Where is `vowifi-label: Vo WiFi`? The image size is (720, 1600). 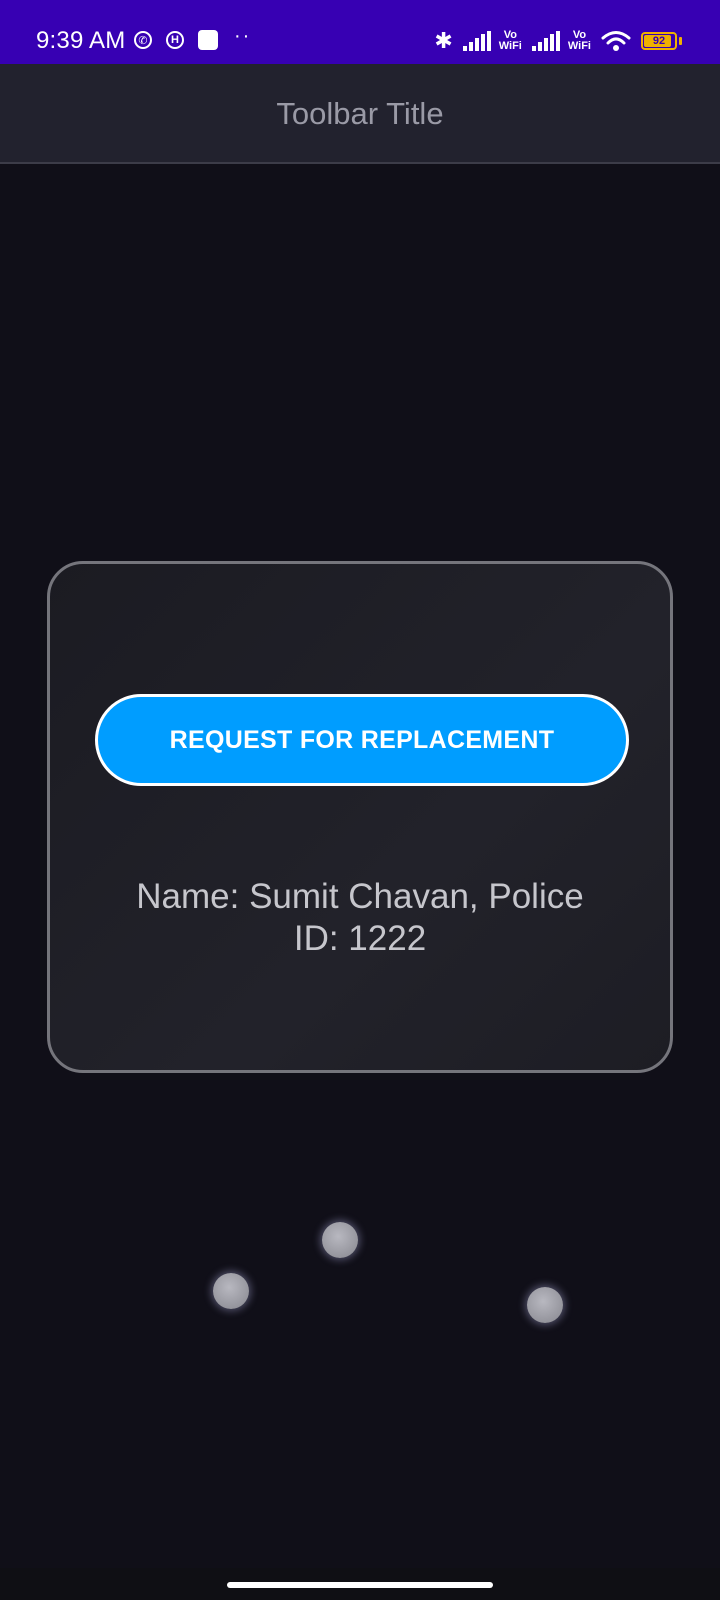 vowifi-label: Vo WiFi is located at coordinates (510, 41).